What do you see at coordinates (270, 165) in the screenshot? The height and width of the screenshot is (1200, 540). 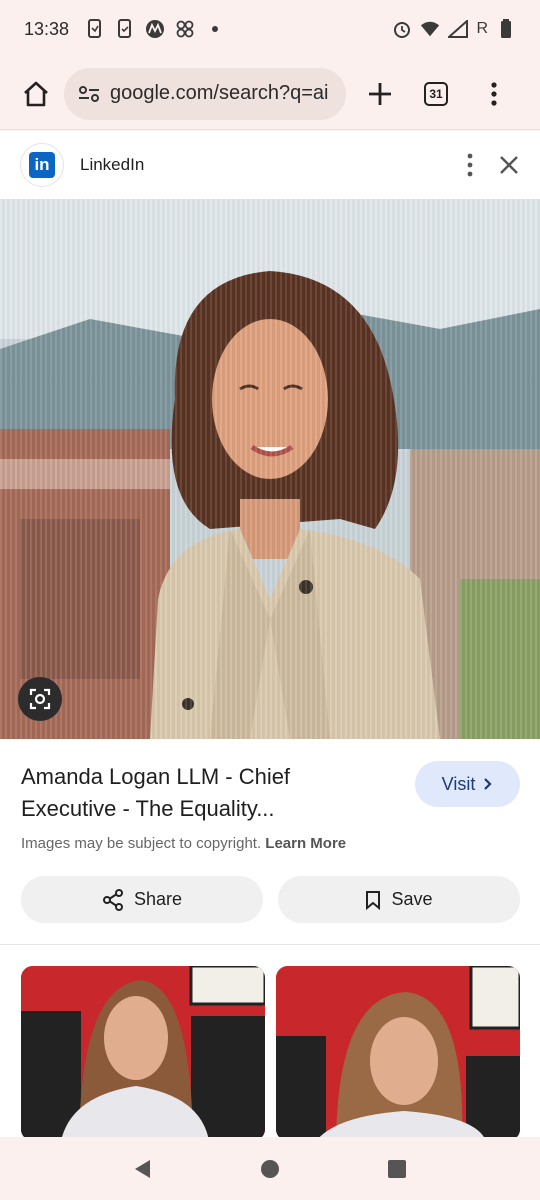 I see `image-panel-header: in LinkedIn` at bounding box center [270, 165].